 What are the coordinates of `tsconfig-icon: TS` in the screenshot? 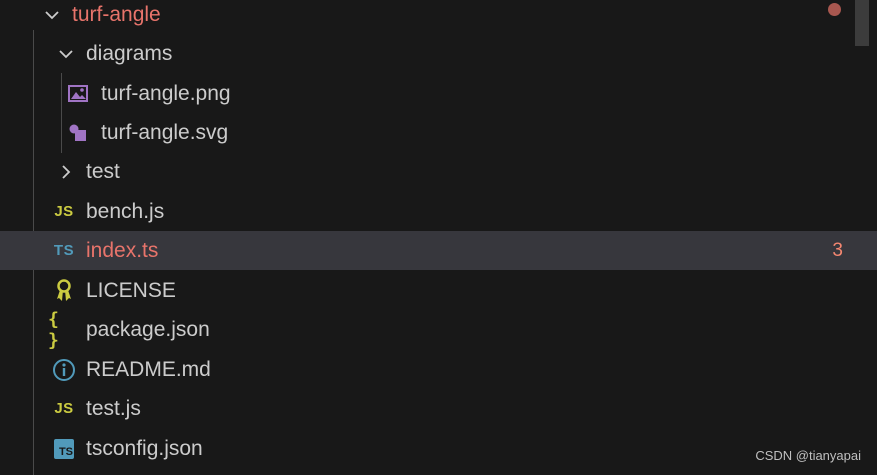 It's located at (64, 448).